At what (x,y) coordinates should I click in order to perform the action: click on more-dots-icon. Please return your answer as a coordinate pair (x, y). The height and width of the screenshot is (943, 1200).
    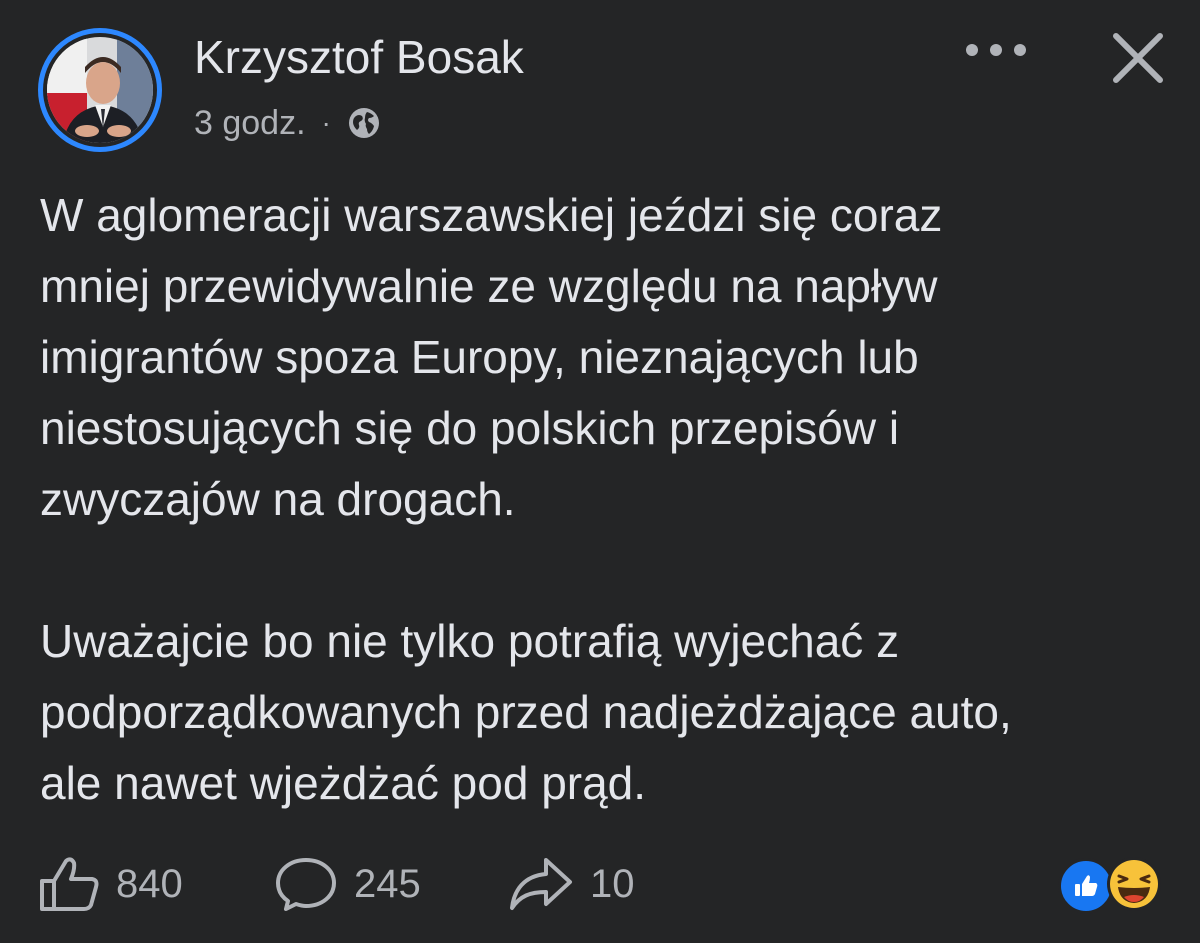
    Looking at the image, I should click on (996, 50).